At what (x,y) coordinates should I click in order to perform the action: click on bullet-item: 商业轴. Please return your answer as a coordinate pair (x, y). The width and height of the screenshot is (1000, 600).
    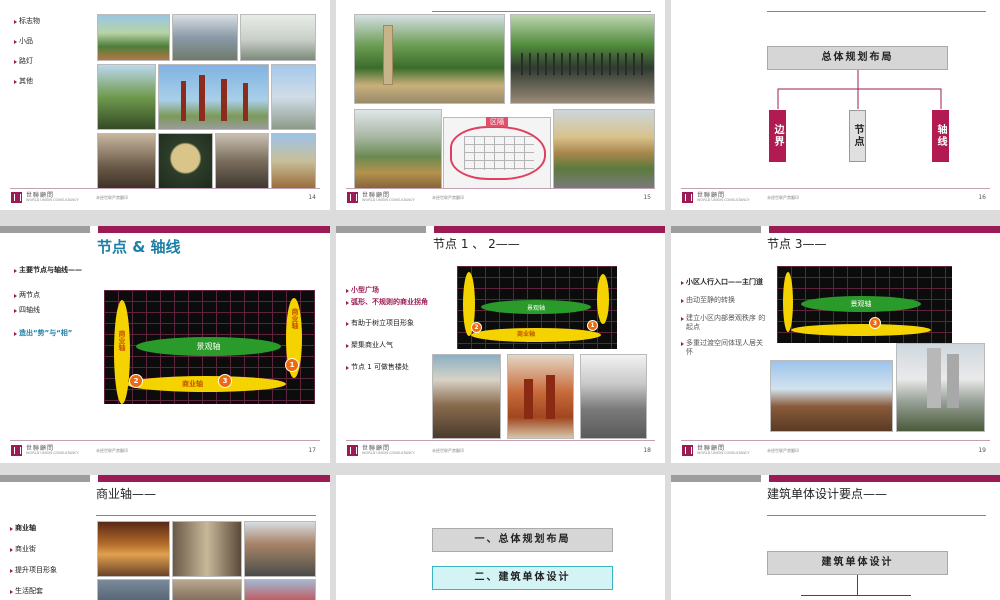
    Looking at the image, I should click on (33, 528).